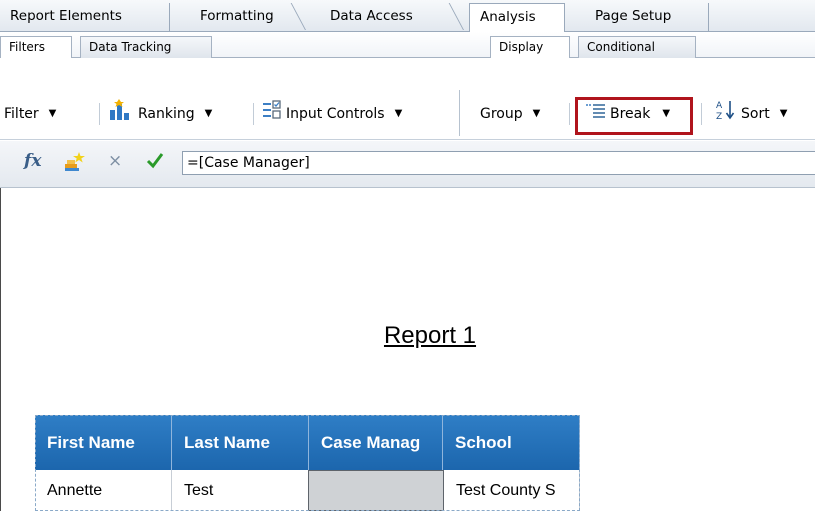  I want to click on report-title: Report 1, so click(430, 336).